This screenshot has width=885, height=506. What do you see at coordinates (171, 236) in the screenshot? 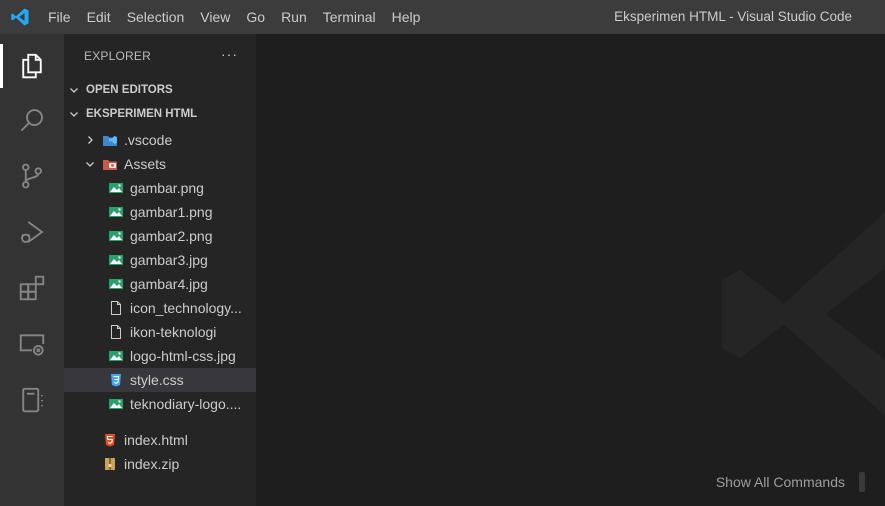
I see `tree-item-label: gambar2.png` at bounding box center [171, 236].